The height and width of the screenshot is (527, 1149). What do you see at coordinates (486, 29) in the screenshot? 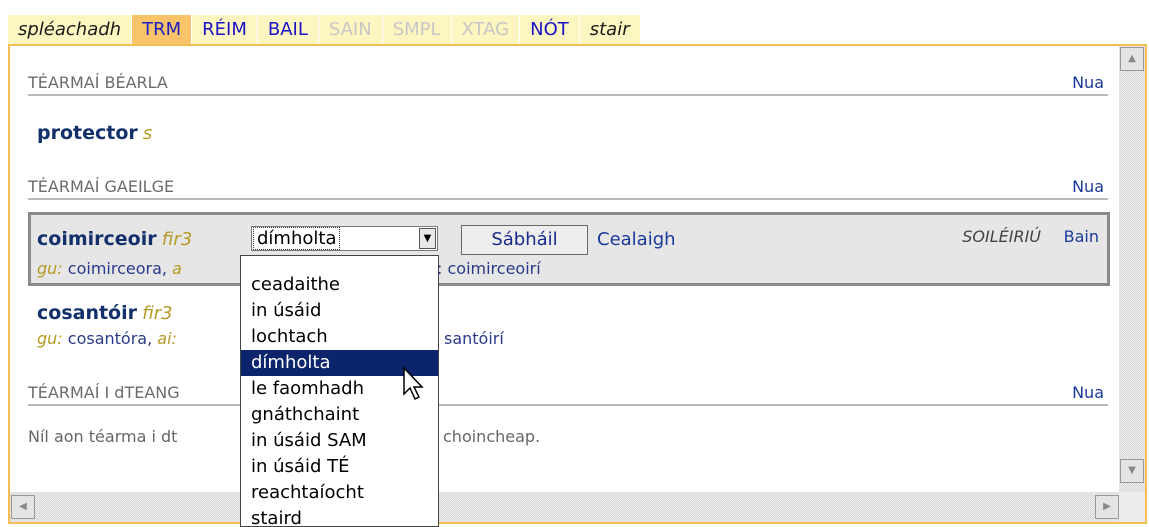
I see `tab-xtag: XTAG` at bounding box center [486, 29].